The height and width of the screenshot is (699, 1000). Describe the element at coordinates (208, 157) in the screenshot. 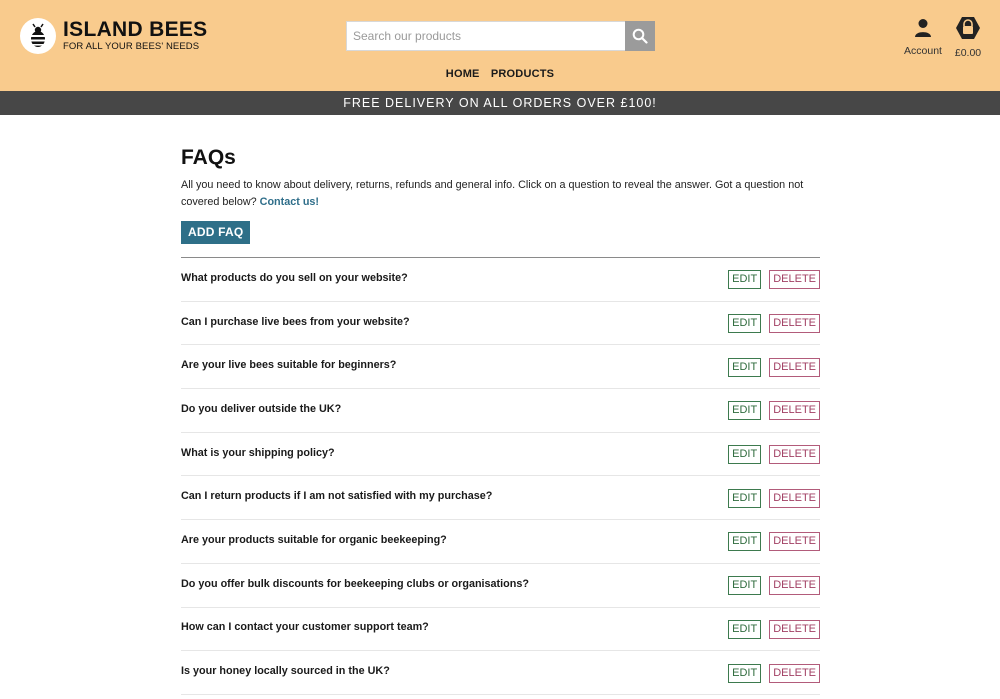

I see `page-title: FAQs` at that location.